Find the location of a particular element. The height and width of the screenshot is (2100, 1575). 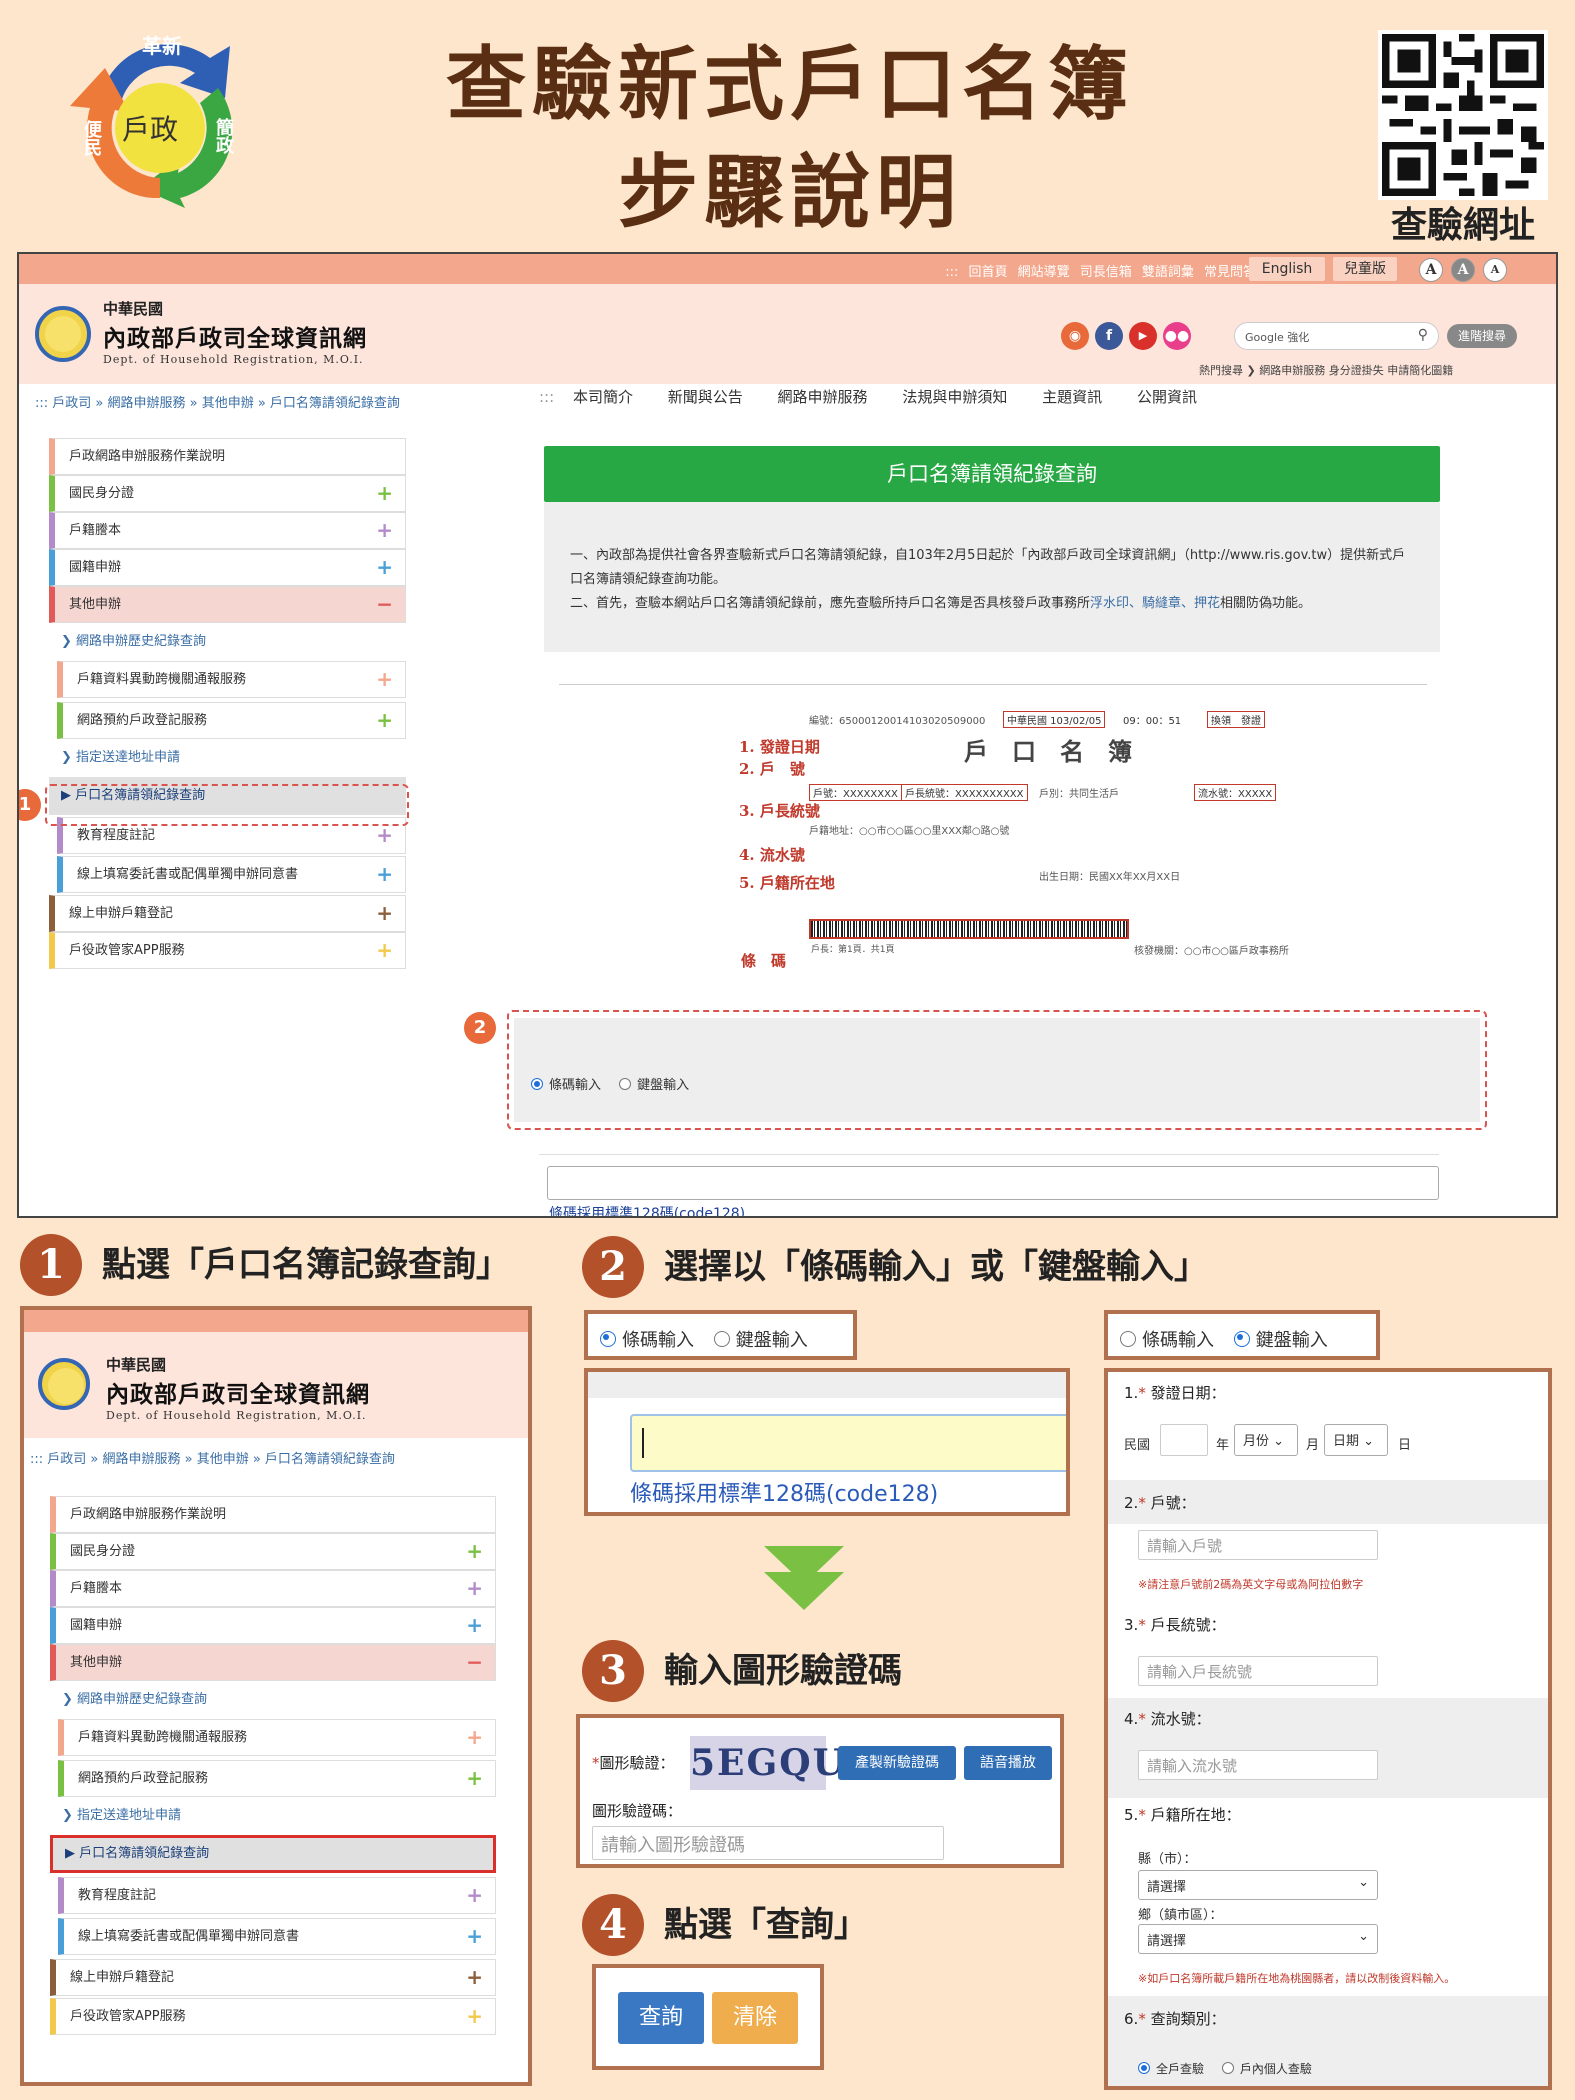

facebook-icon: f is located at coordinates (1109, 336).